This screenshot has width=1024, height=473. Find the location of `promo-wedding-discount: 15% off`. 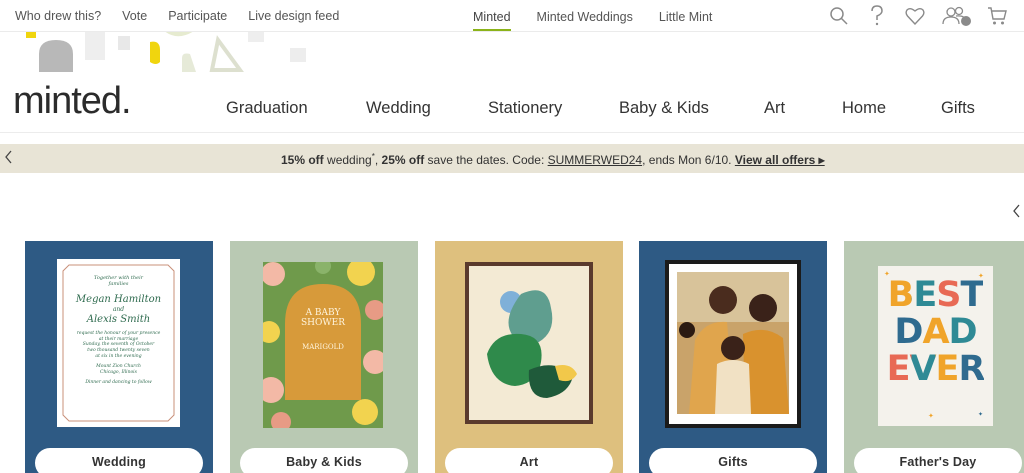

promo-wedding-discount: 15% off is located at coordinates (302, 160).